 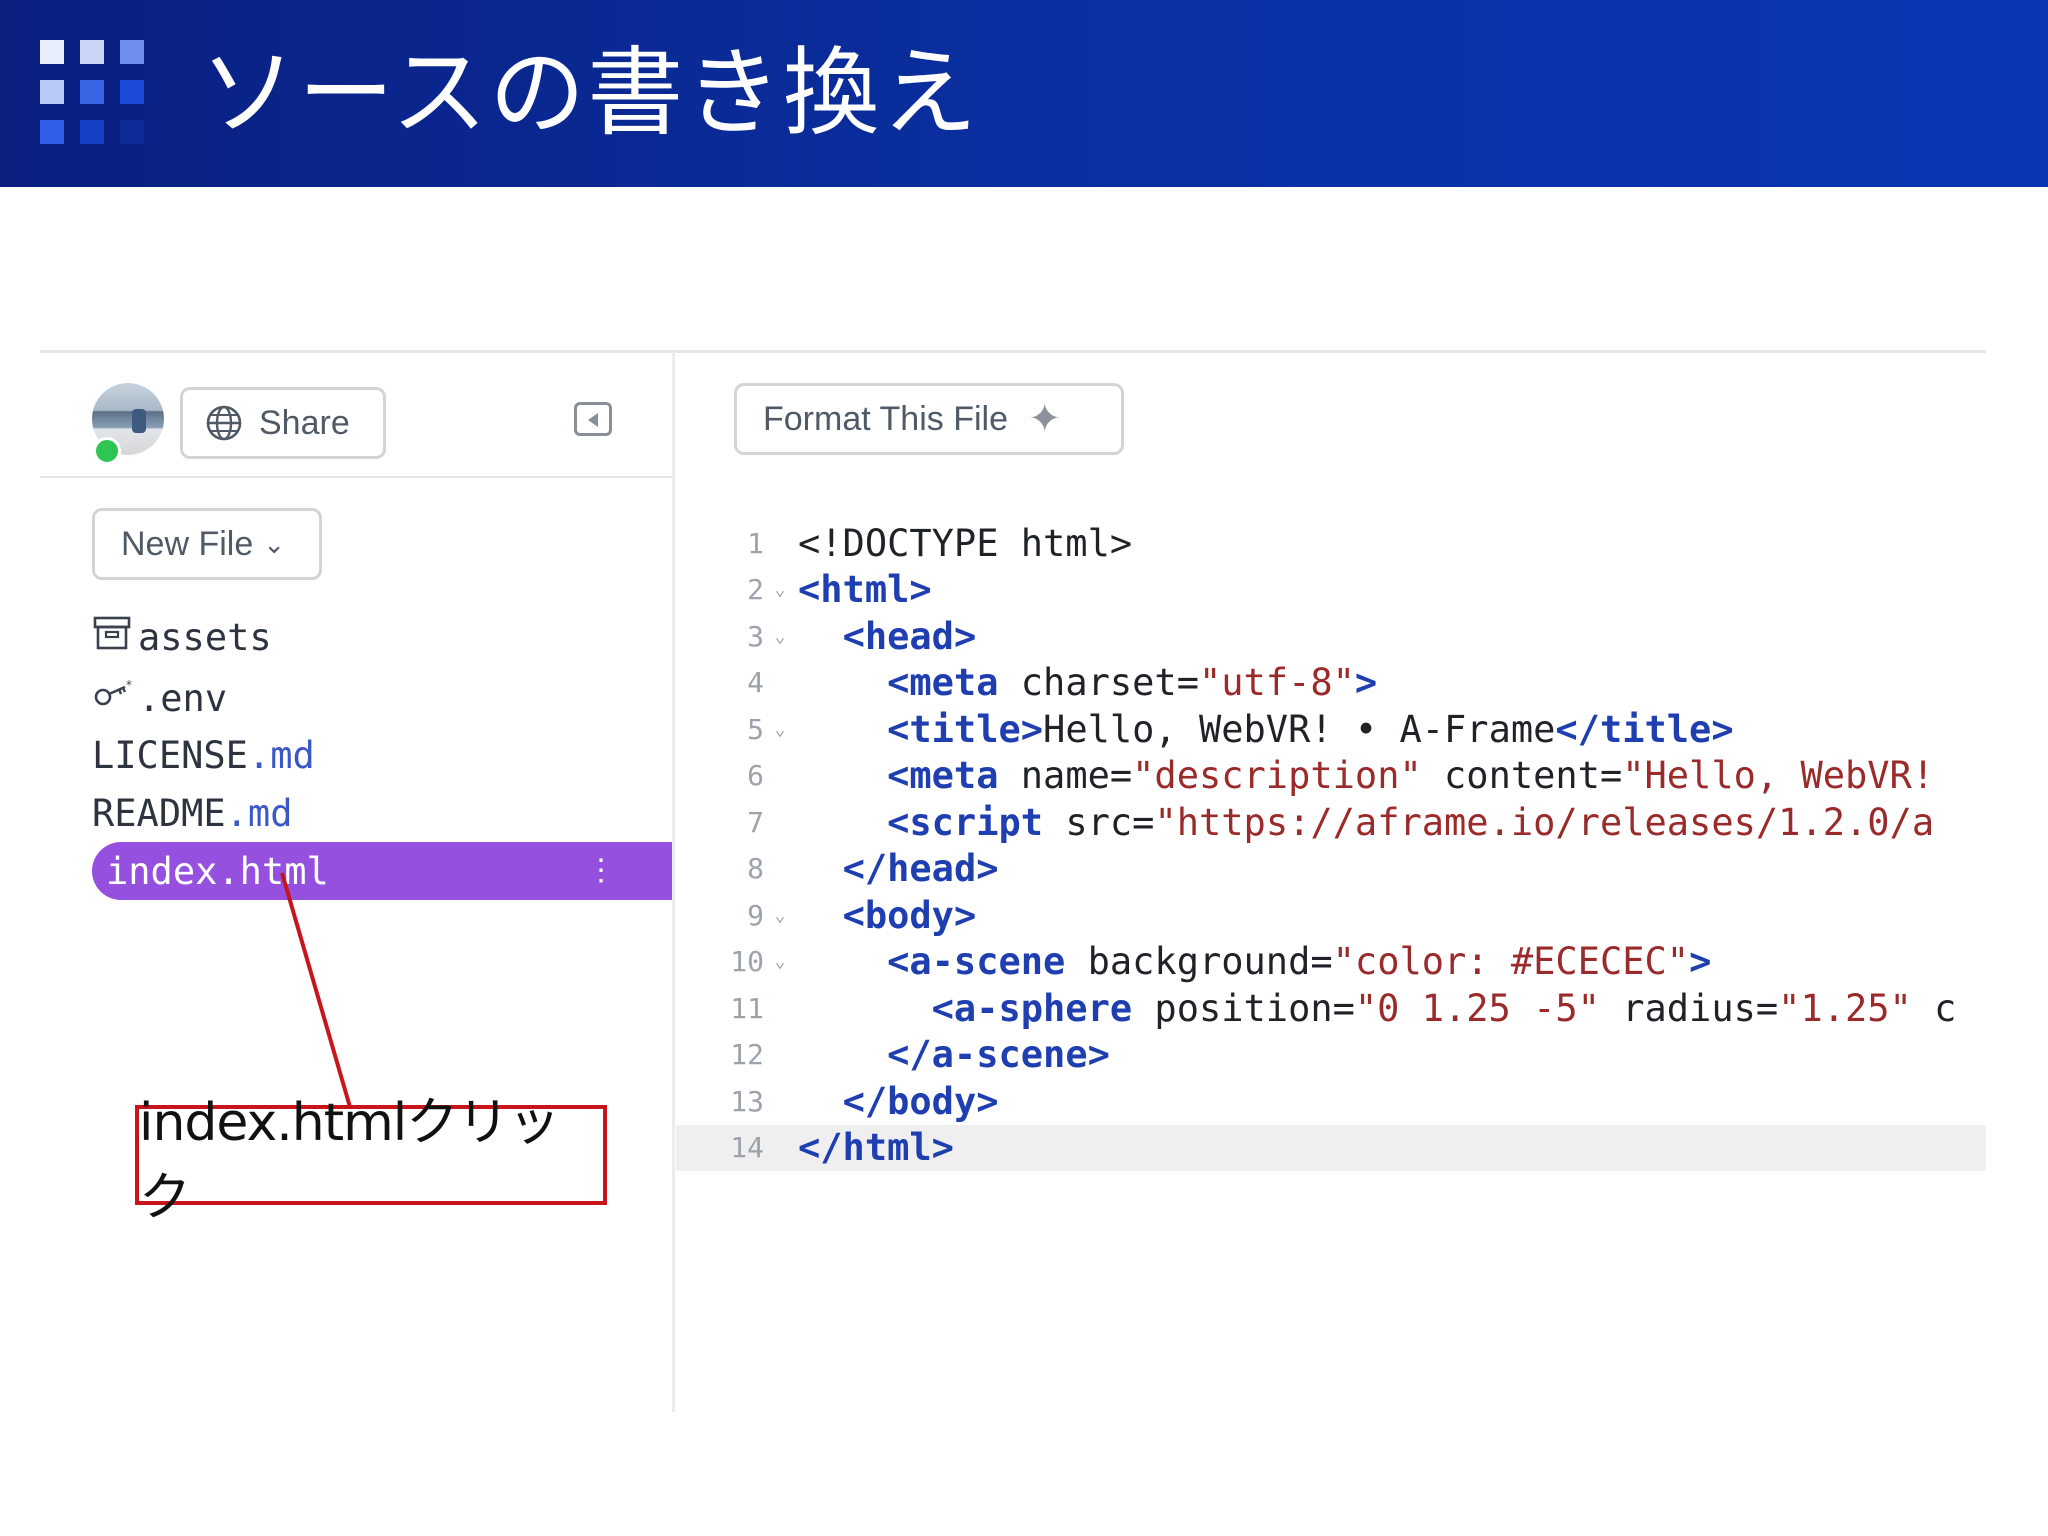 I want to click on code-text: <a-scene background="color: #ECECEC">, so click(x=1253, y=961).